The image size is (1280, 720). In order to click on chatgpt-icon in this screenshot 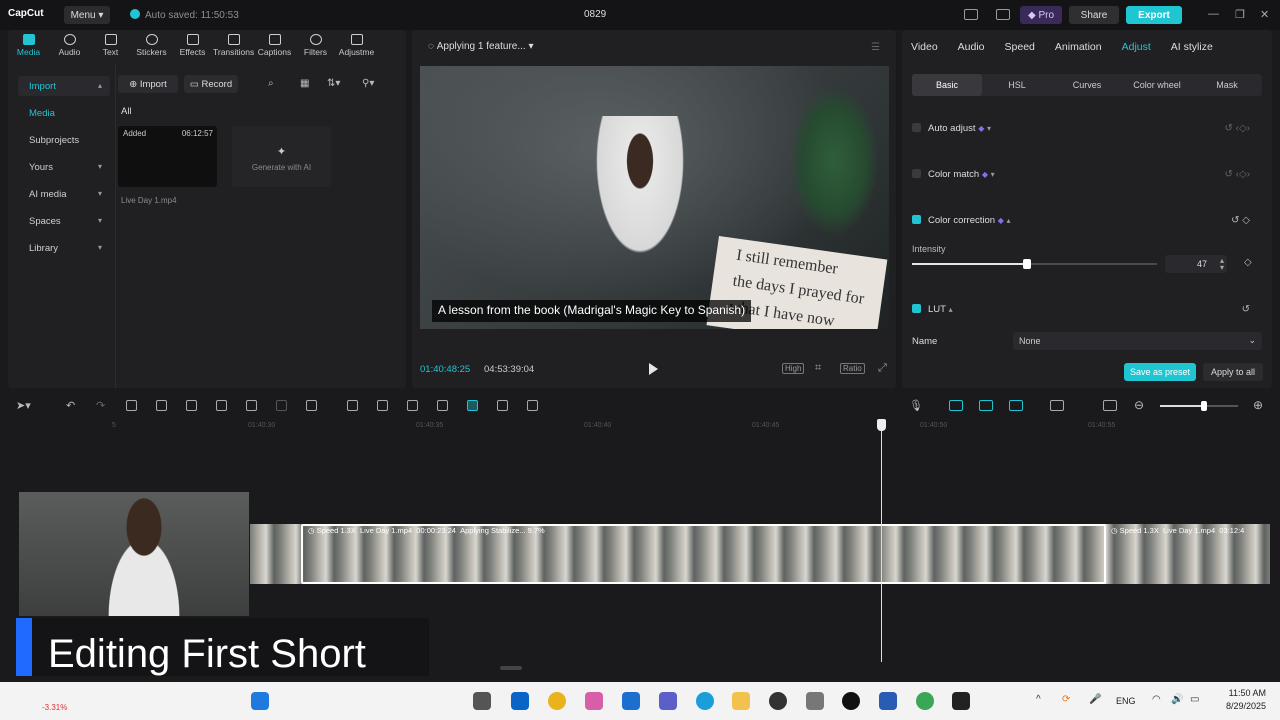, I will do `click(778, 701)`.